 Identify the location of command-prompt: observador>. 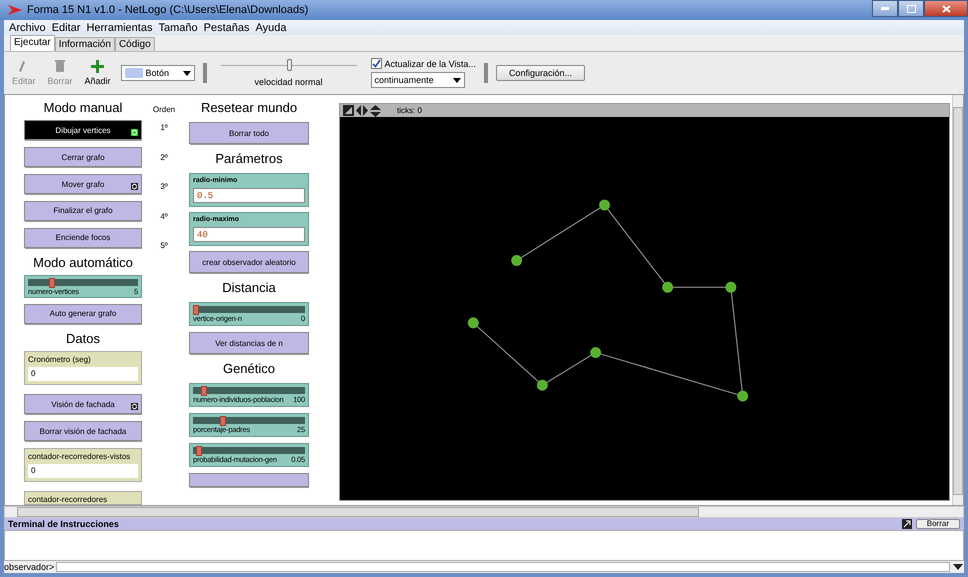
(29, 567).